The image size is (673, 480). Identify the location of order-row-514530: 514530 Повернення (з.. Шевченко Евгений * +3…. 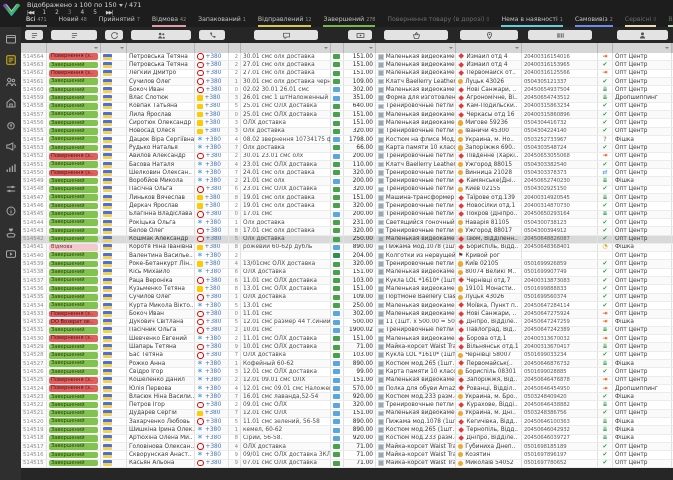
(347, 339).